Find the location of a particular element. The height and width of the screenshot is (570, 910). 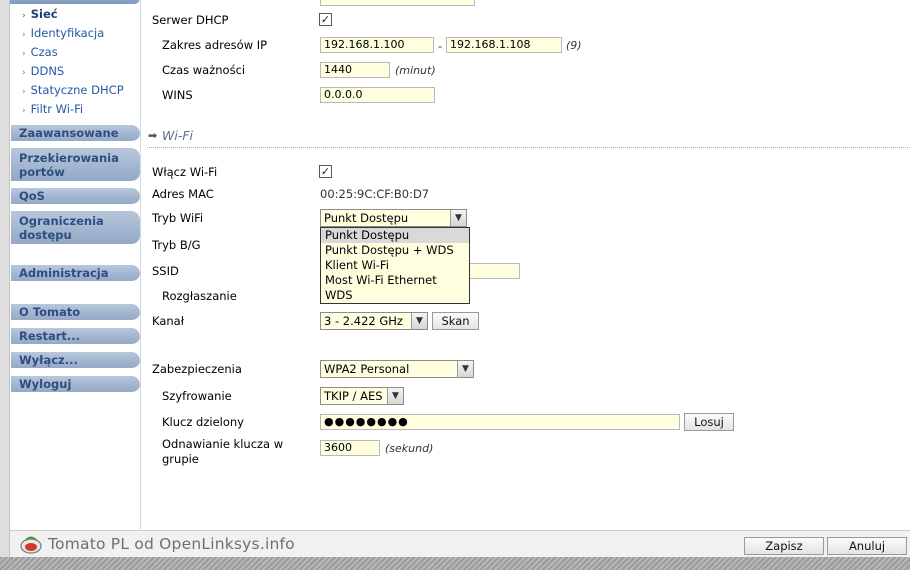

menu-qos: QoS is located at coordinates (75, 196).